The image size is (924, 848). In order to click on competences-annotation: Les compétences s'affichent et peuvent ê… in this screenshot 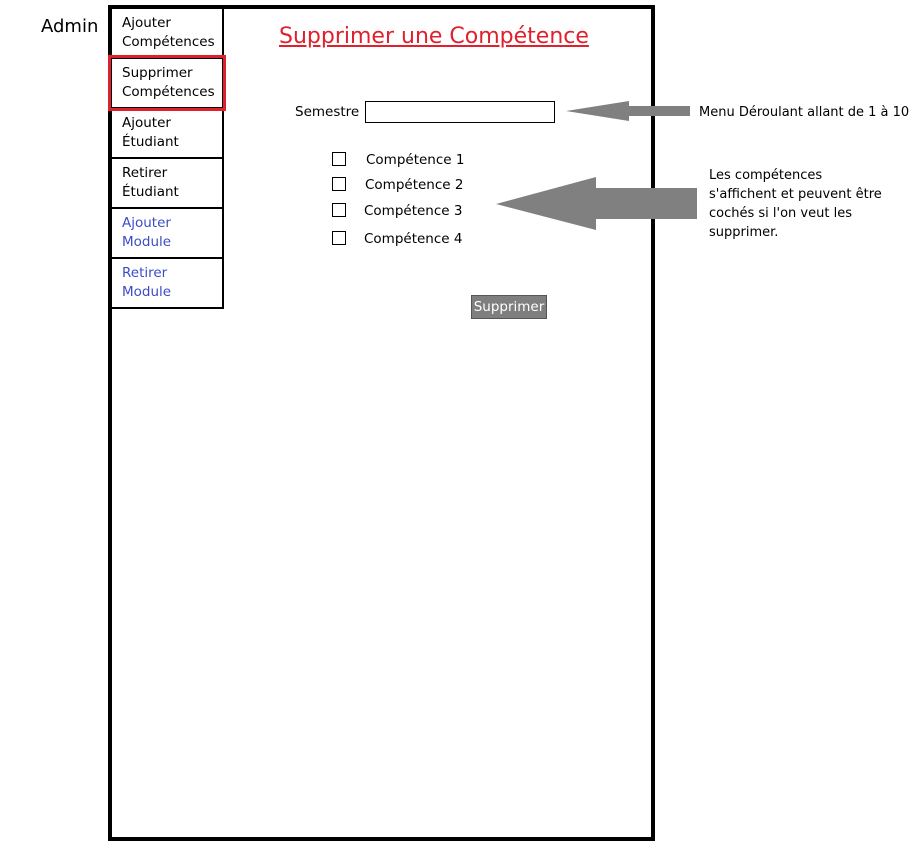, I will do `click(795, 204)`.